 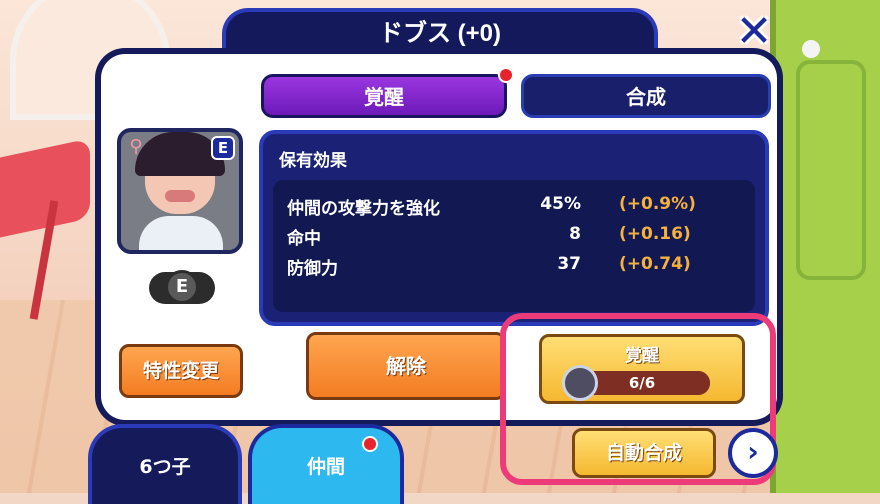 I want to click on tab-sextuplets: 6つ子, so click(x=165, y=464).